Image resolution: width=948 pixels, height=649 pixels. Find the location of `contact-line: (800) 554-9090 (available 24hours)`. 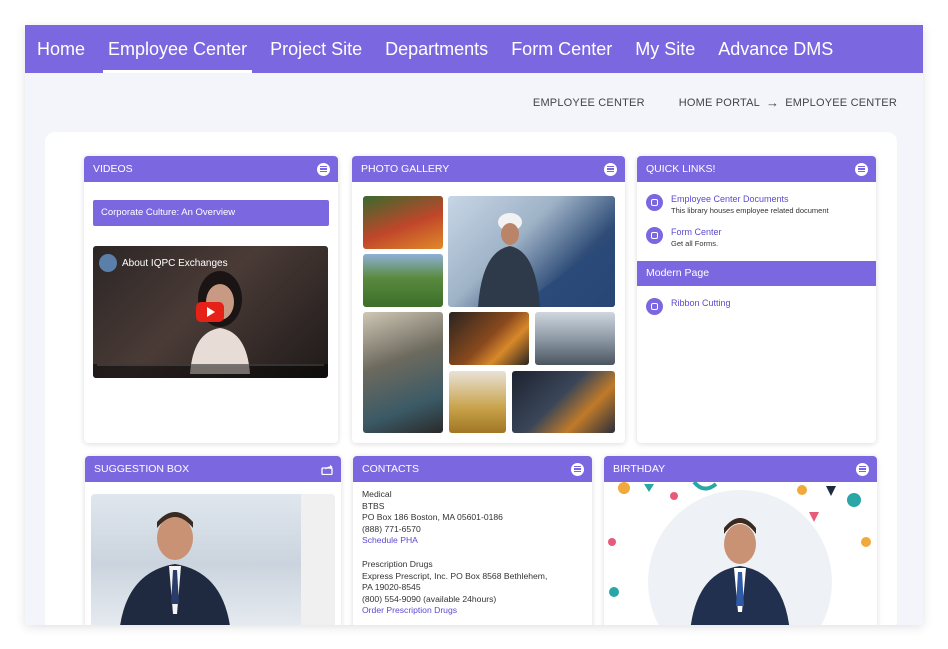

contact-line: (800) 554-9090 (available 24hours) is located at coordinates (429, 598).